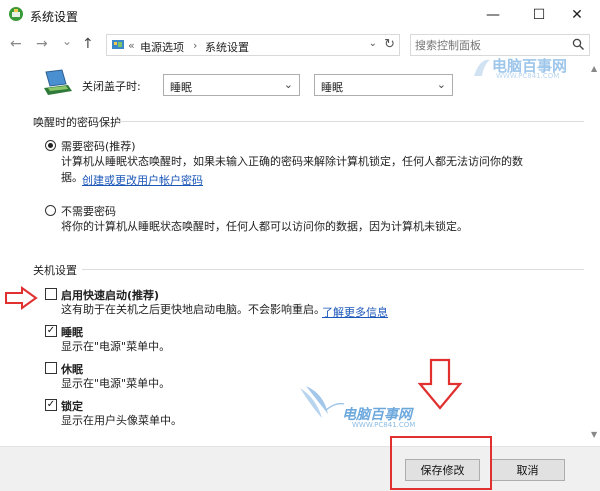 This screenshot has width=600, height=491. Describe the element at coordinates (121, 420) in the screenshot. I see `lock-desc: 显示在用户头像菜单中。` at that location.